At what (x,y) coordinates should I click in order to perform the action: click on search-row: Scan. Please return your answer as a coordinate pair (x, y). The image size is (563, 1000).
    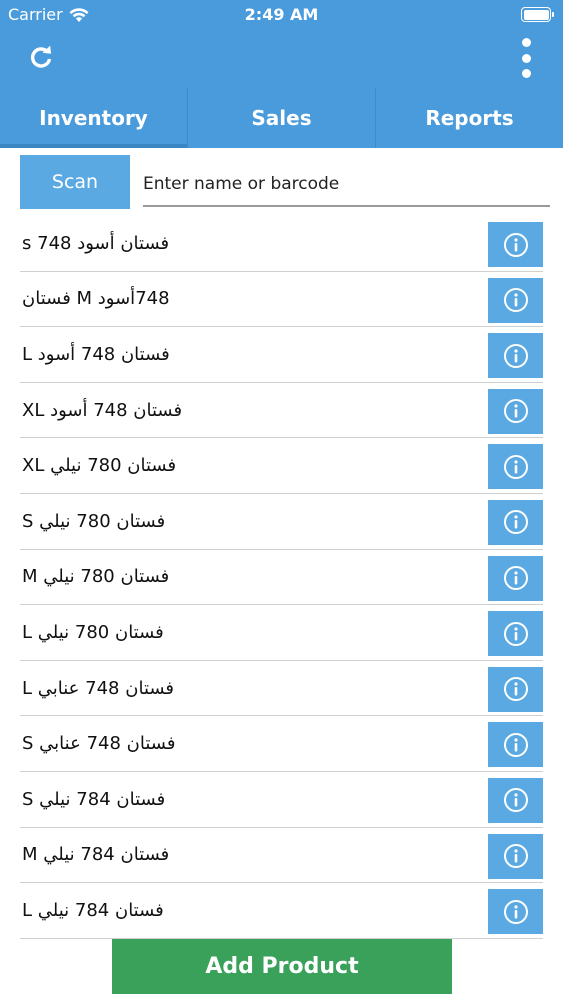
    Looking at the image, I should click on (285, 182).